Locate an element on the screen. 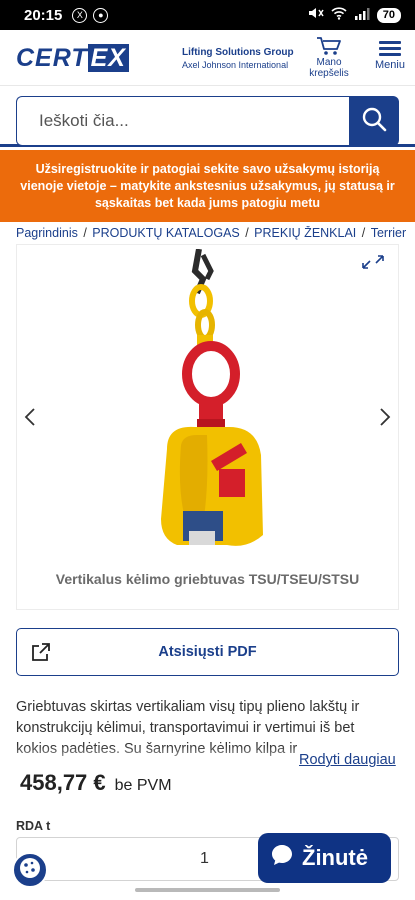  brand-logo: CERT EX is located at coordinates (72, 58).